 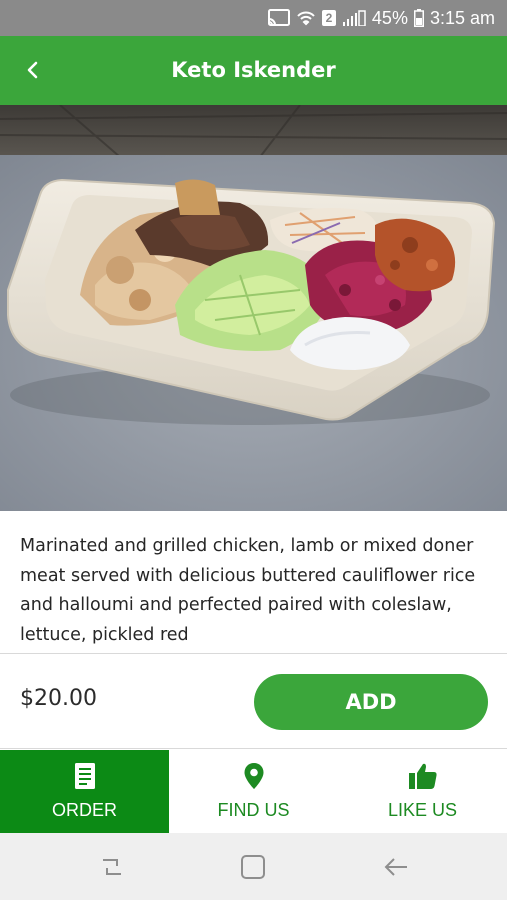 I want to click on signal-icon, so click(x=354, y=18).